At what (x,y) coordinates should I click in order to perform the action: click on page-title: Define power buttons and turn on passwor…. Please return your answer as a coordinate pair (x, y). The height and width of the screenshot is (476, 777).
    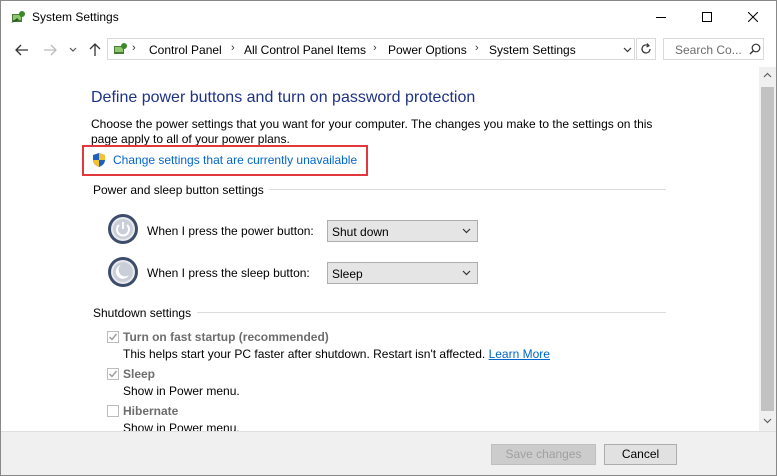
    Looking at the image, I should click on (283, 97).